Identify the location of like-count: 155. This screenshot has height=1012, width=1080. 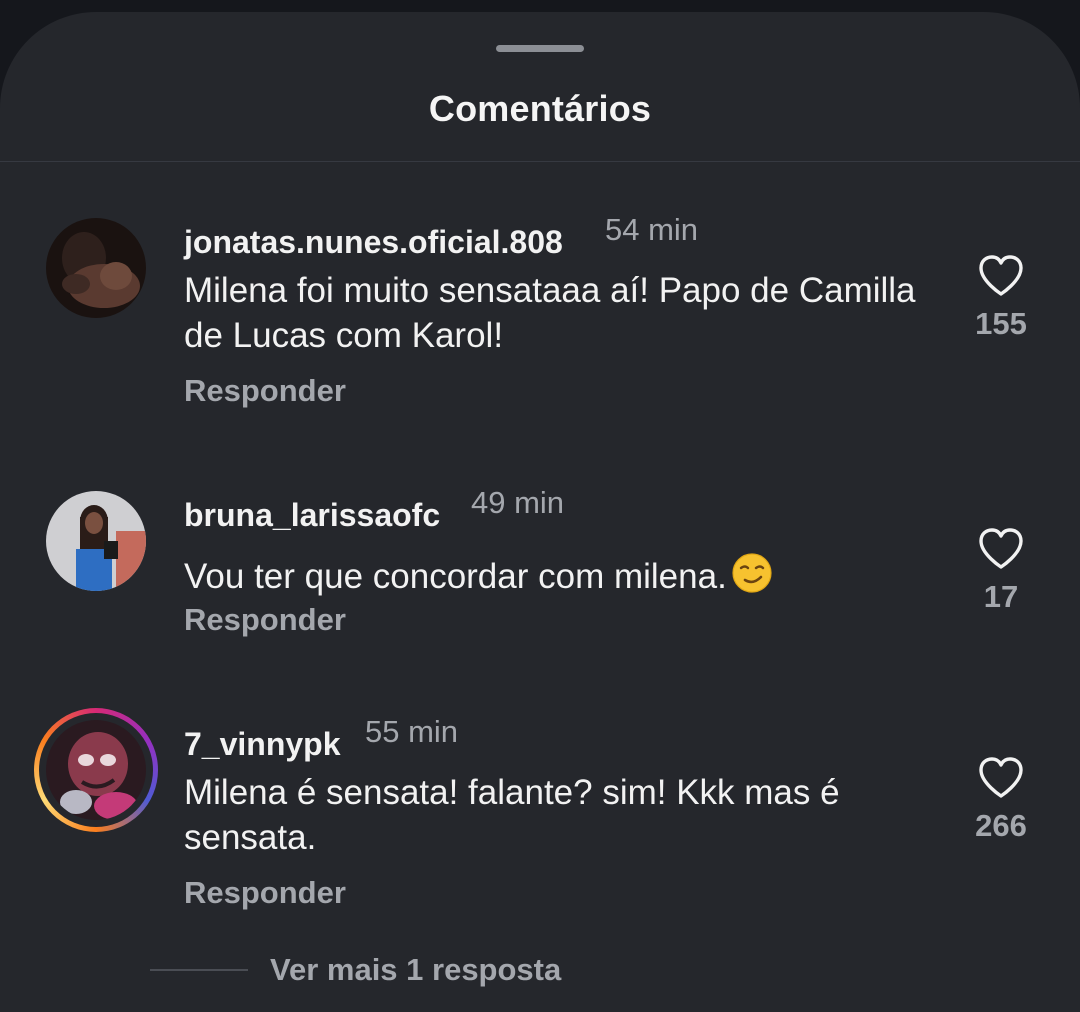
(1001, 323).